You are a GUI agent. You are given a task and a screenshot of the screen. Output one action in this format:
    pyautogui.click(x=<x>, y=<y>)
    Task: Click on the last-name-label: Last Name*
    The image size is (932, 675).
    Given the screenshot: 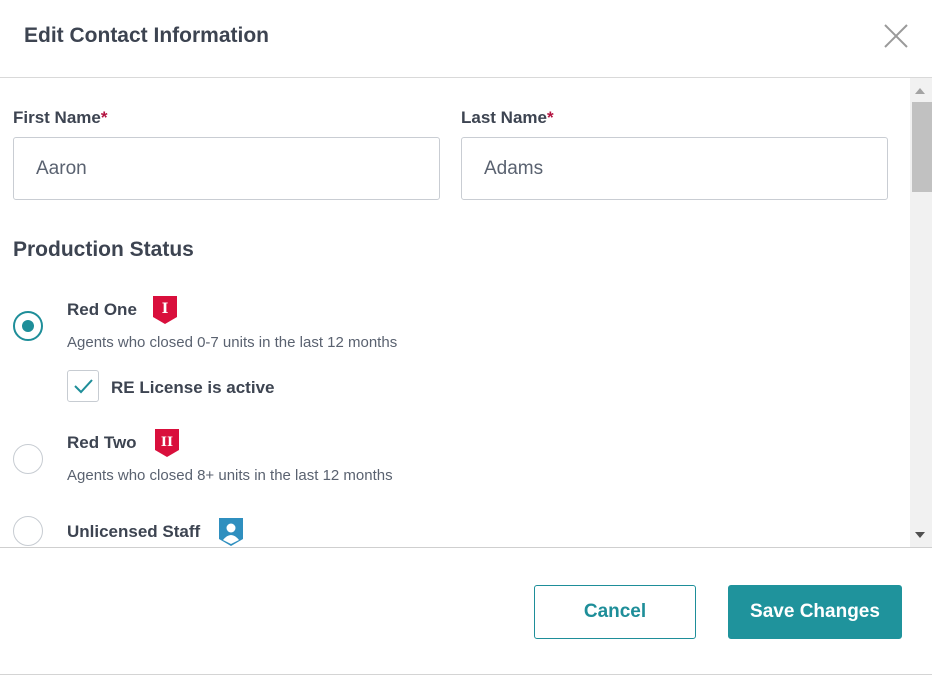 What is the action you would take?
    pyautogui.click(x=507, y=117)
    